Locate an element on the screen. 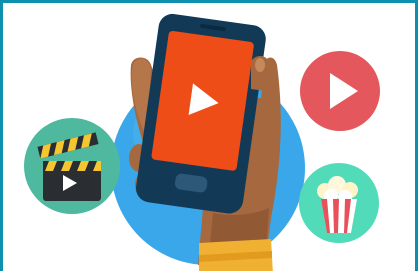  clapperboard-badge is located at coordinates (72, 166).